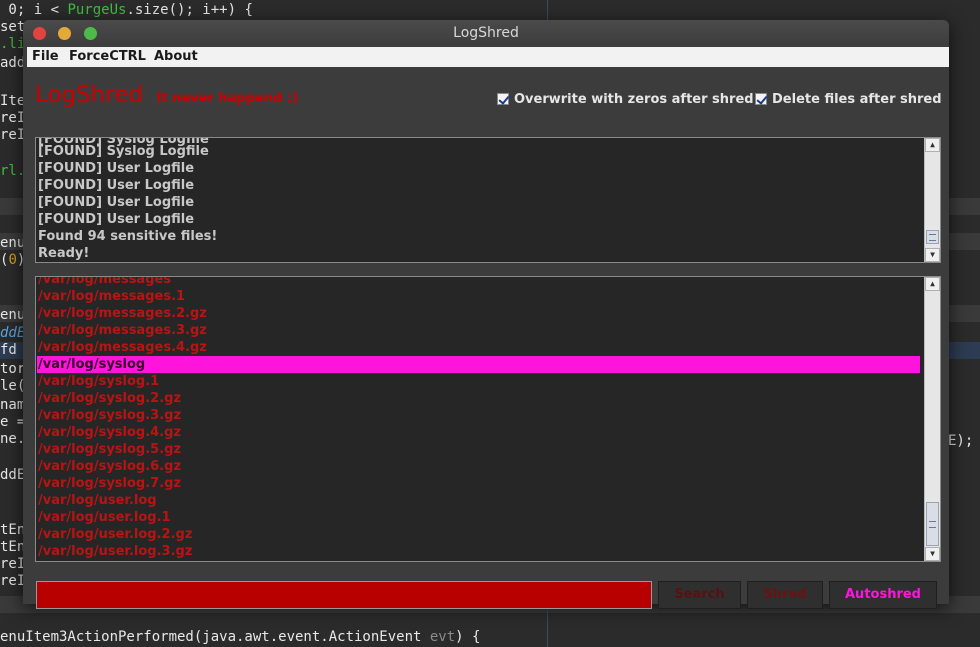 Image resolution: width=980 pixels, height=647 pixels. Describe the element at coordinates (883, 595) in the screenshot. I see `autoshred-button: Autoshred` at that location.